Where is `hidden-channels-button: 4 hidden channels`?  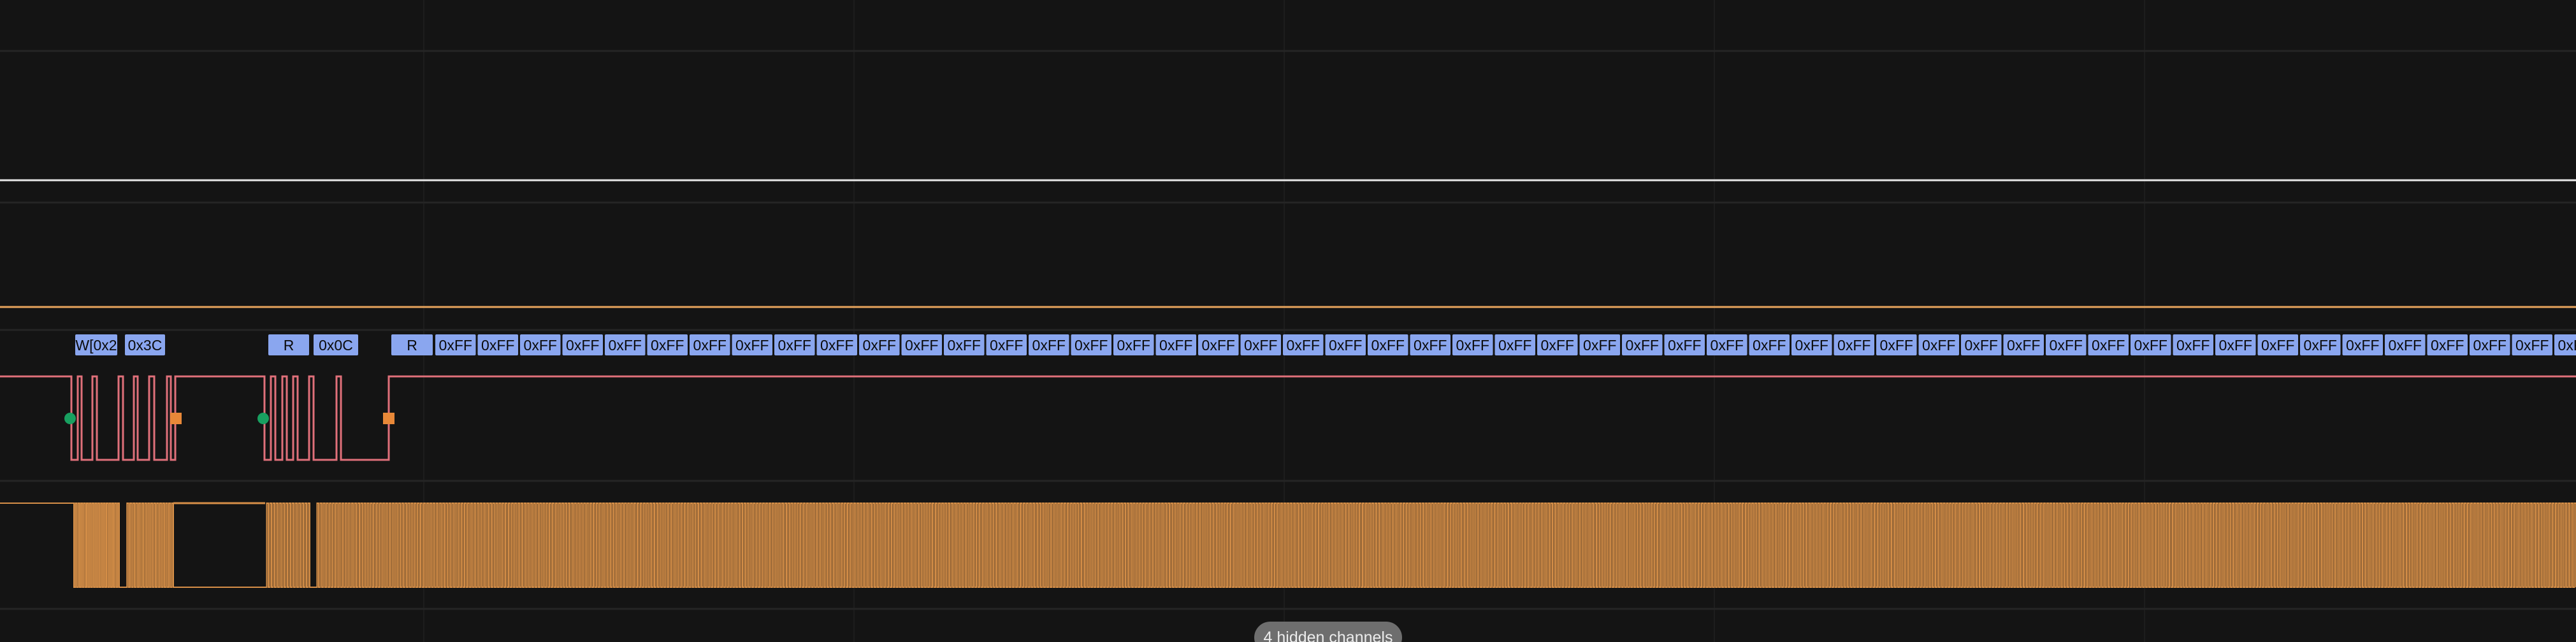
hidden-channels-button: 4 hidden channels is located at coordinates (1328, 632).